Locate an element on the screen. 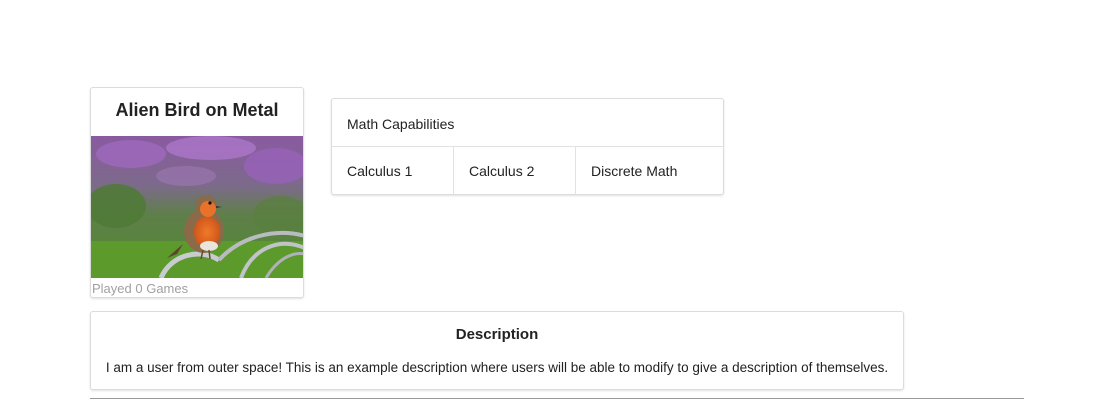  math-capability-discrete-math: Discrete Math is located at coordinates (649, 171).